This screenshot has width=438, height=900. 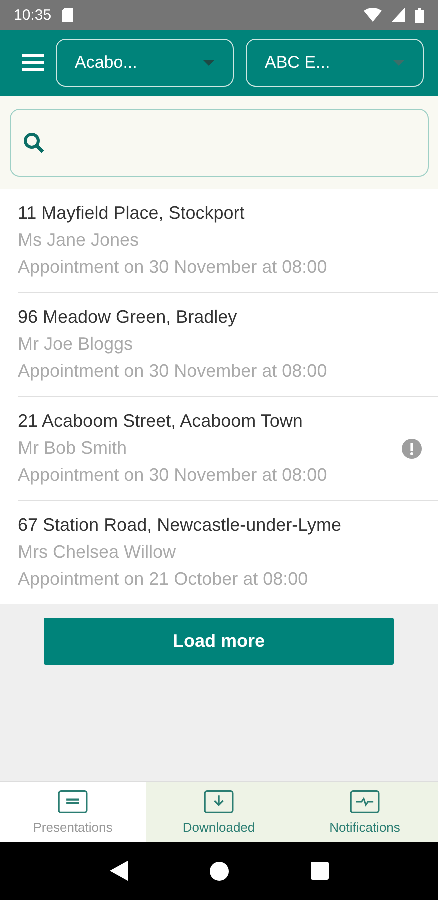 I want to click on customer-name: Mr Bob Smith, so click(x=73, y=448).